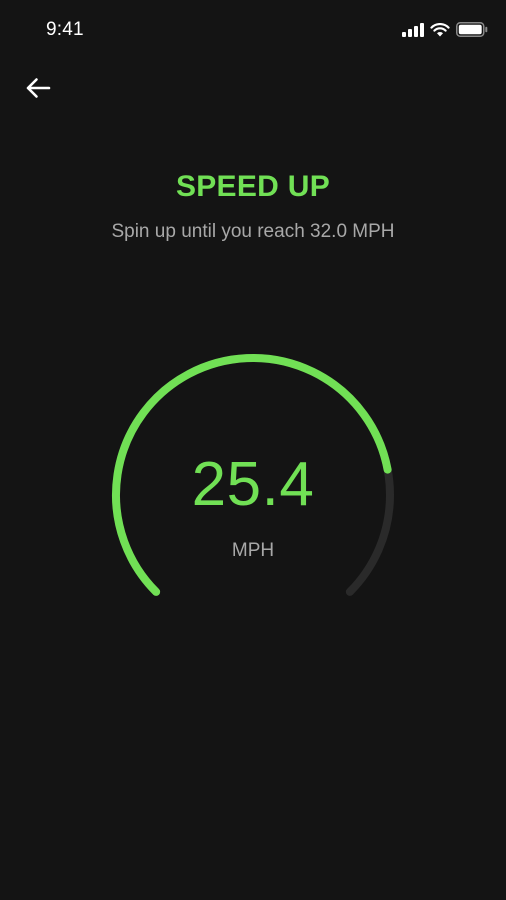  Describe the element at coordinates (253, 484) in the screenshot. I see `speed-value: 25.4` at that location.